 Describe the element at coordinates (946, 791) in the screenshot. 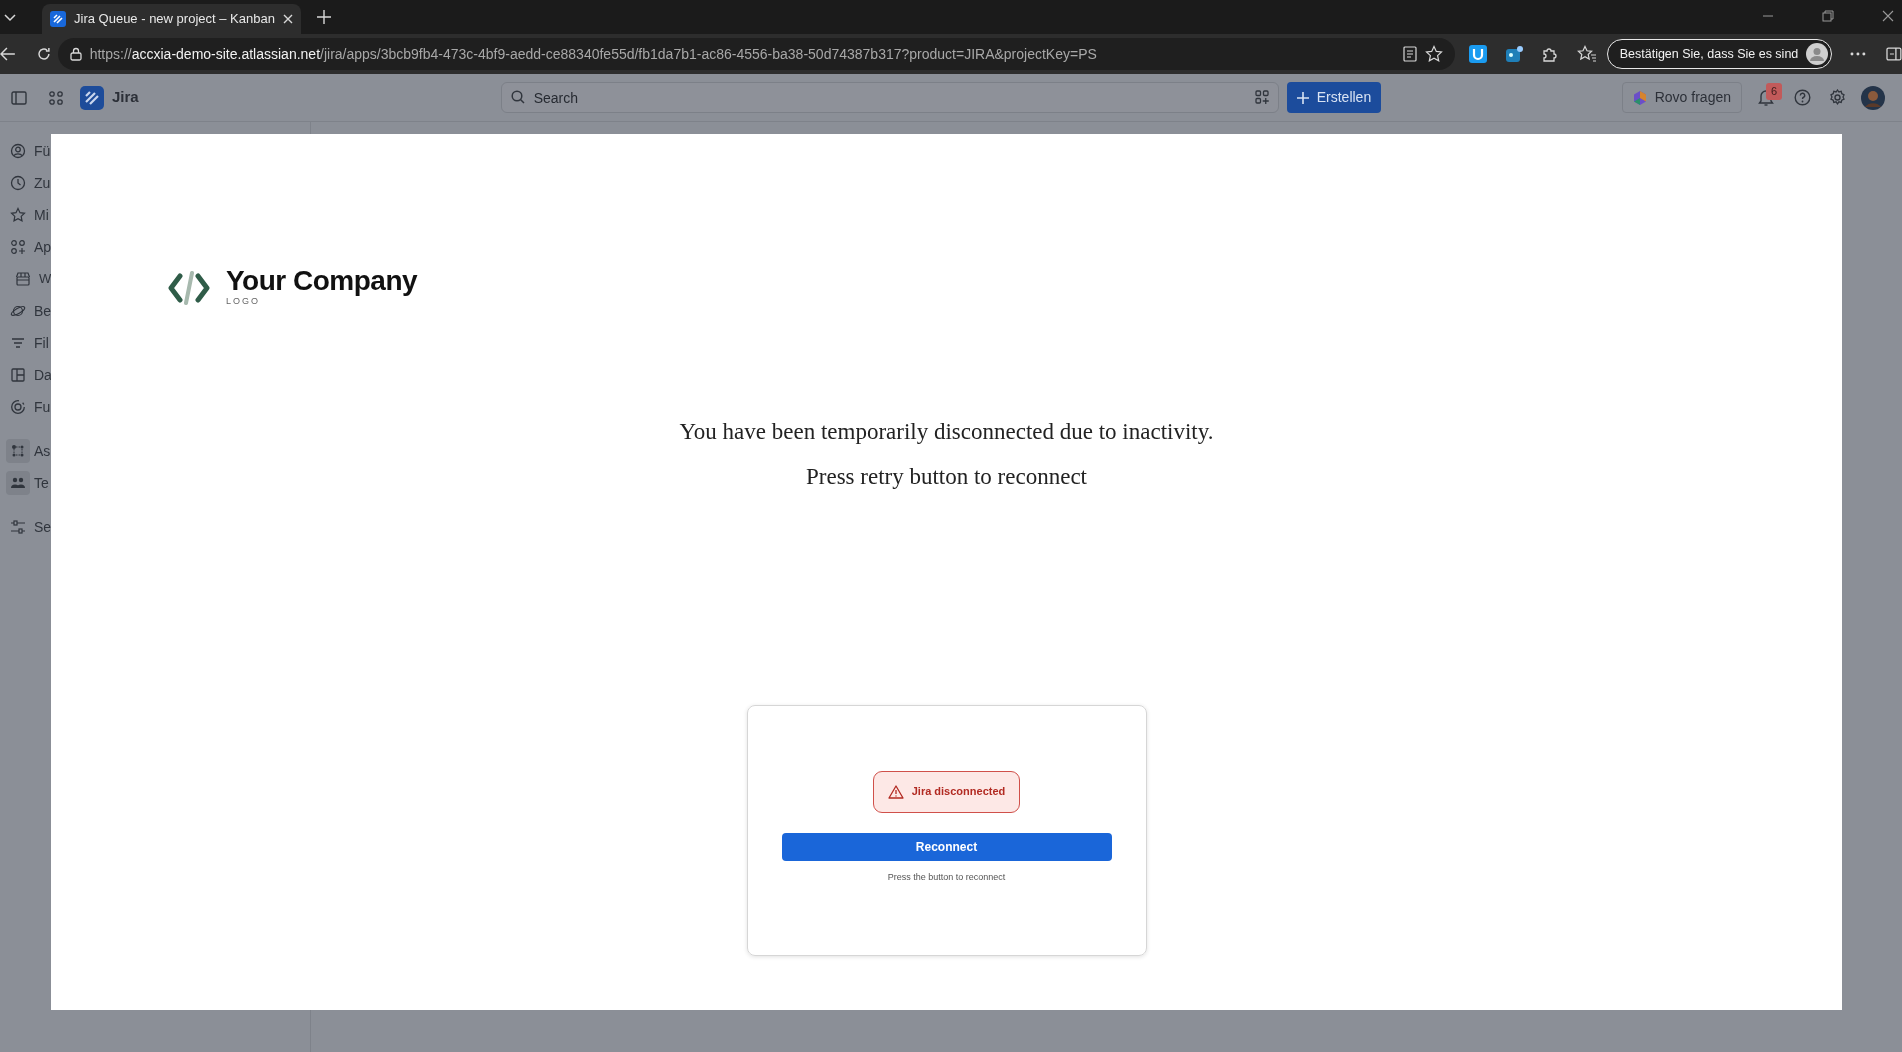

I see `status-banner: Jira disconnected` at that location.